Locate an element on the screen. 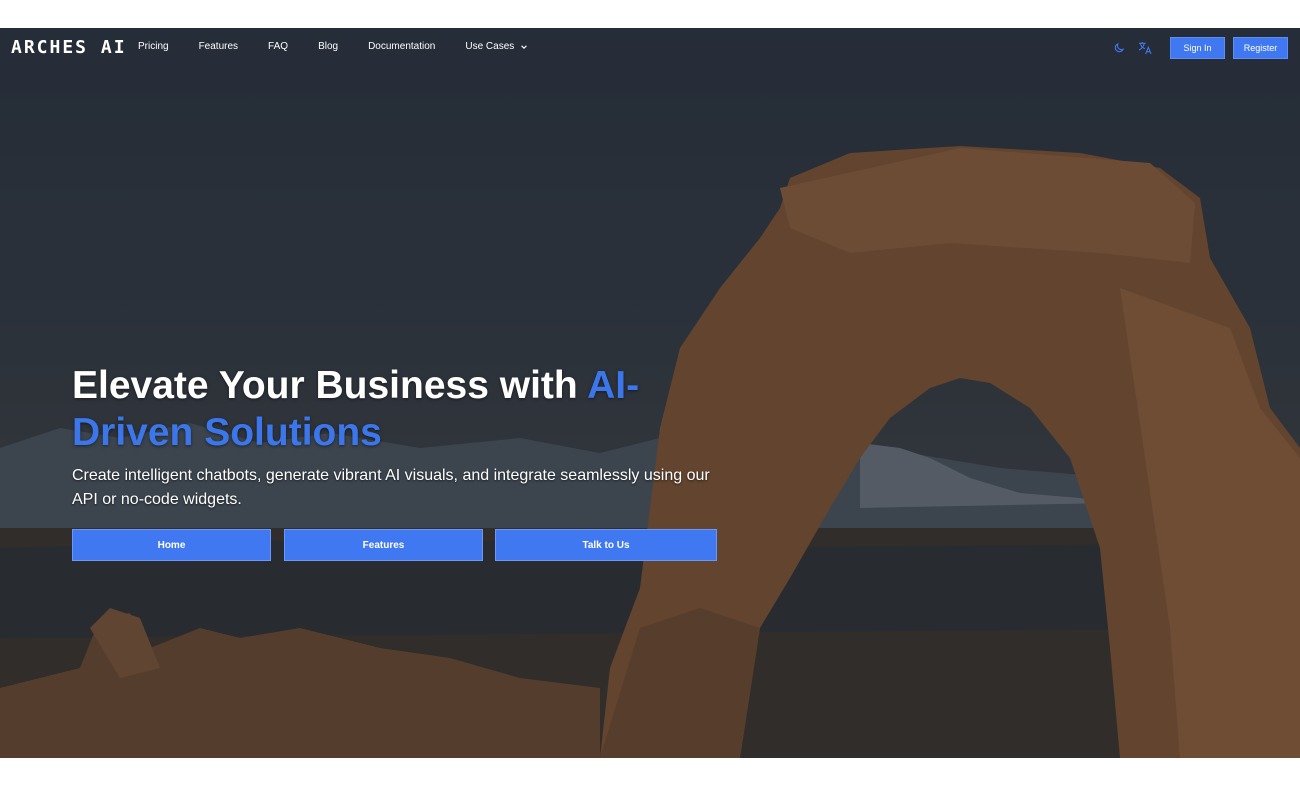  headline-plain: Elevate Your Business with is located at coordinates (330, 385).